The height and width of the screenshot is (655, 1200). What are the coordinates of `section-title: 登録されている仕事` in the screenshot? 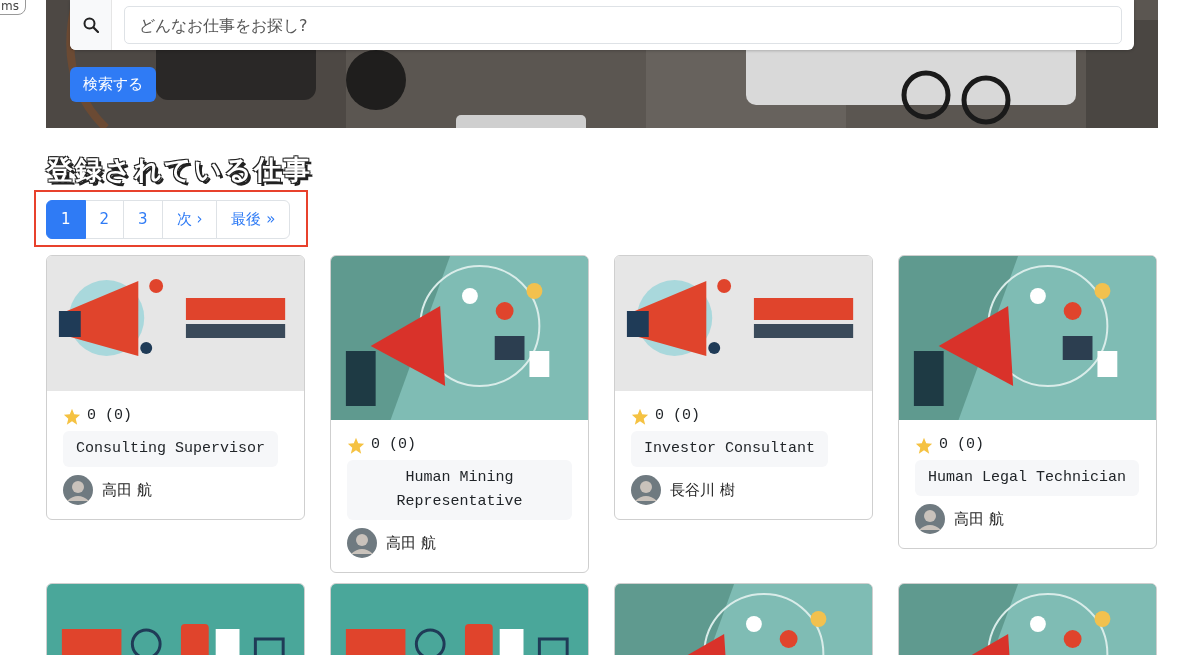 It's located at (179, 170).